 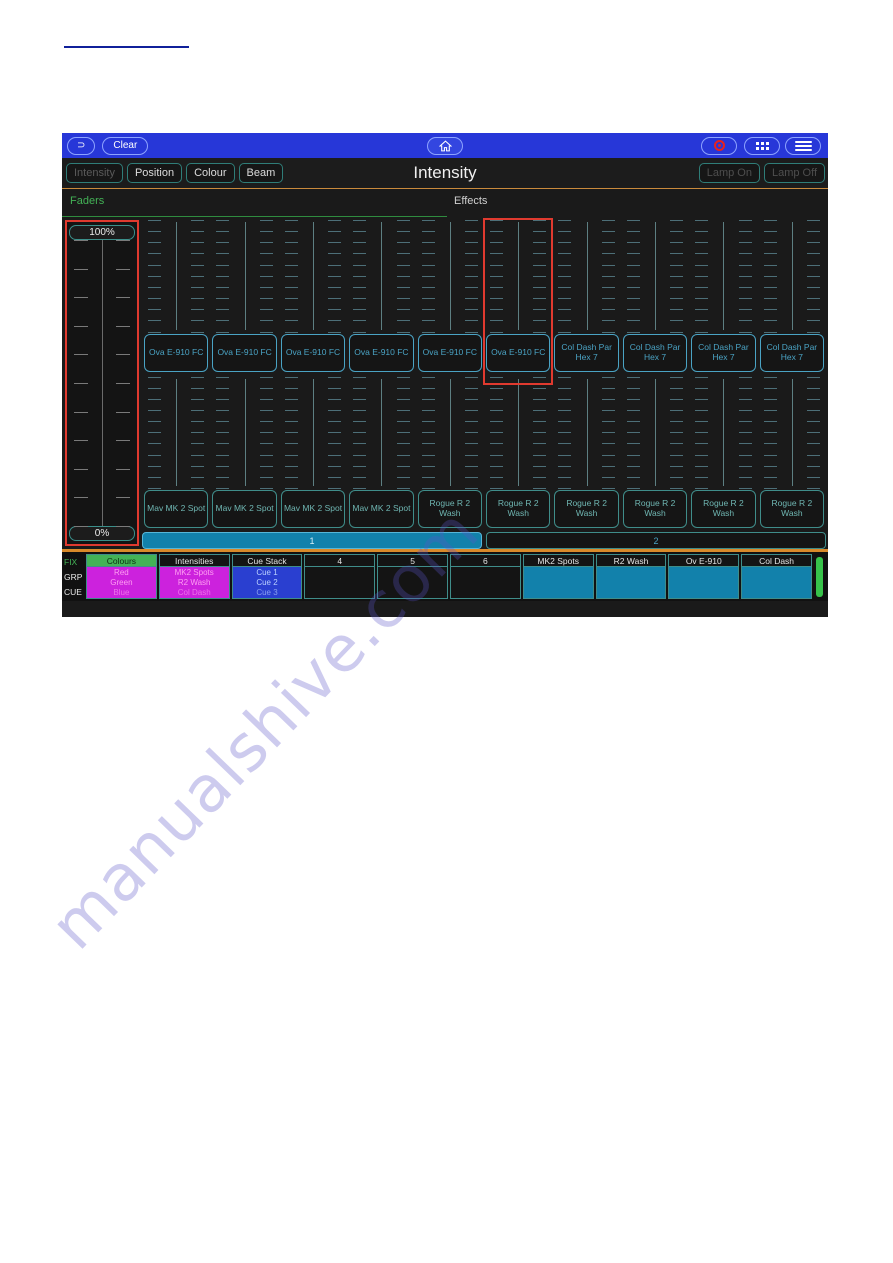 I want to click on lamp-off-button: Lamp Off, so click(x=794, y=173).